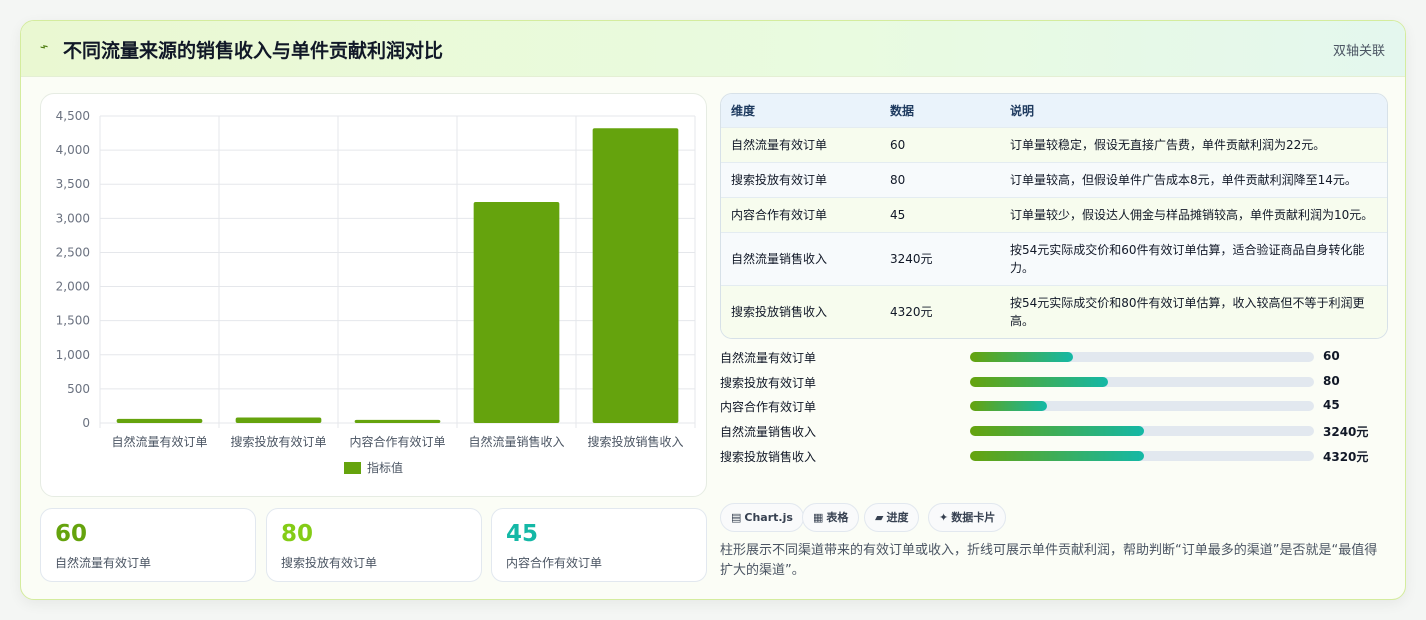  Describe the element at coordinates (352, 468) in the screenshot. I see `legend-swatch` at that location.